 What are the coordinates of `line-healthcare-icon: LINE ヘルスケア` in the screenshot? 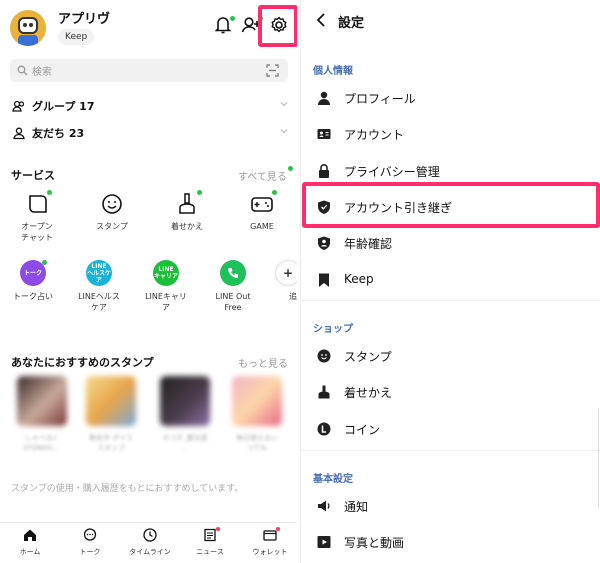 It's located at (99, 274).